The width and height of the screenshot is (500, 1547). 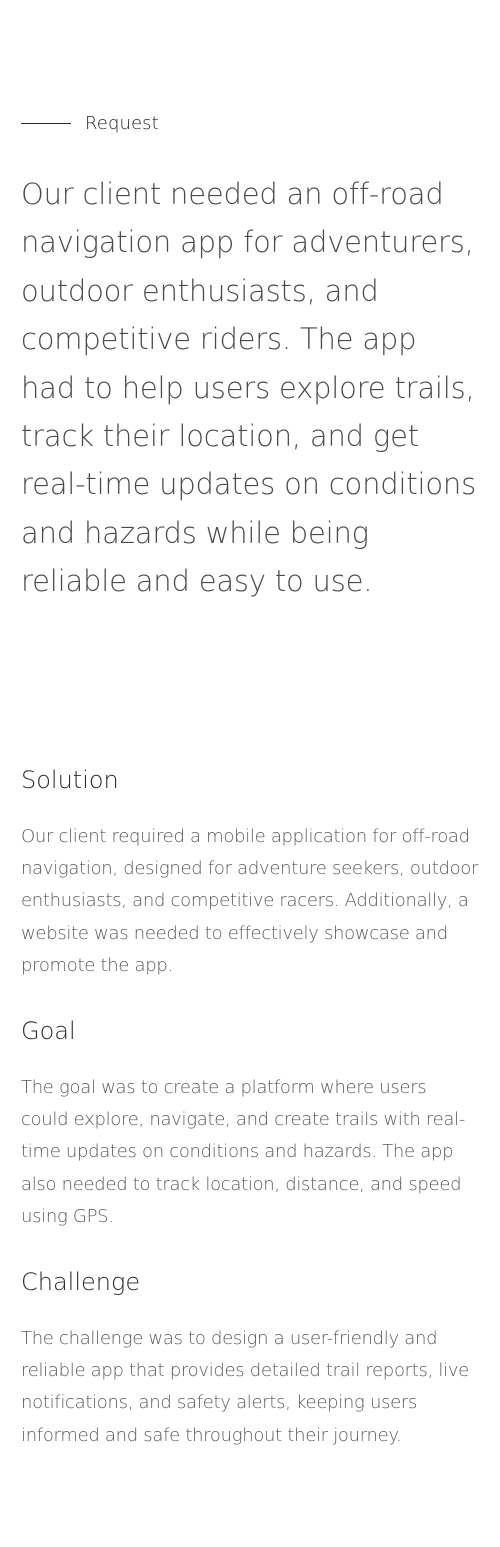 What do you see at coordinates (46, 123) in the screenshot?
I see `eyebrow-divider-line` at bounding box center [46, 123].